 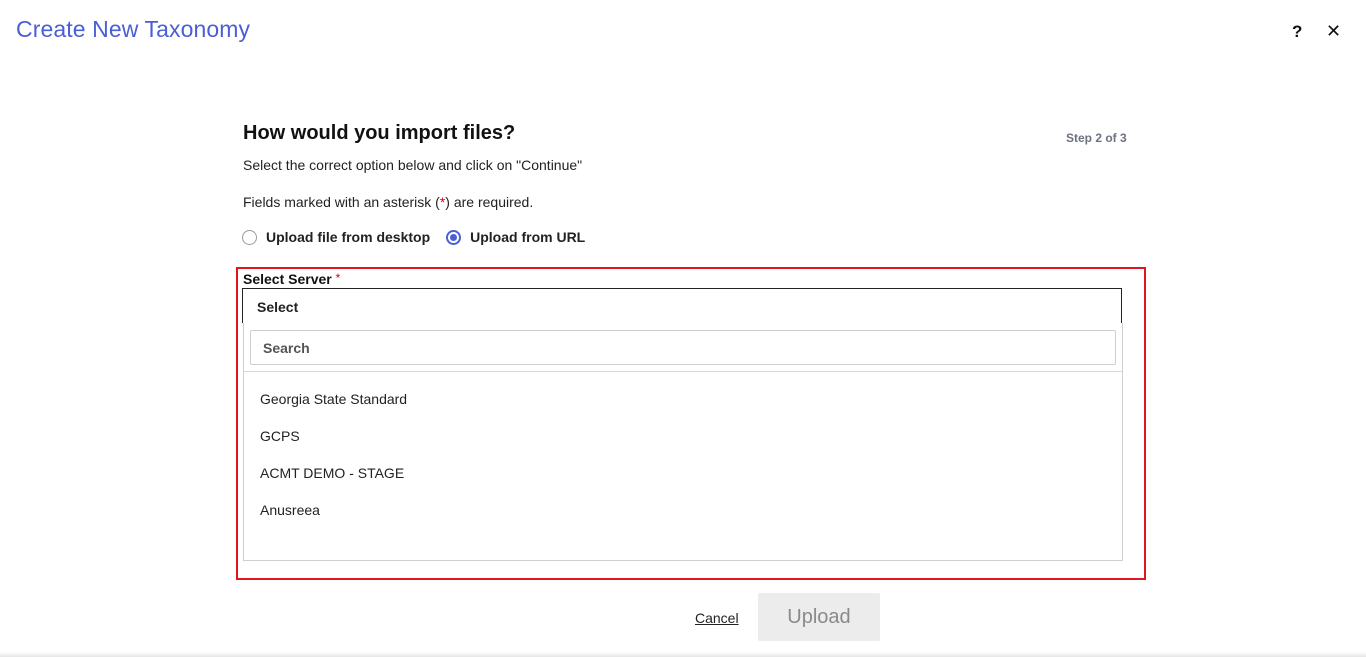 I want to click on select-server-label: Select Server *, so click(x=291, y=279).